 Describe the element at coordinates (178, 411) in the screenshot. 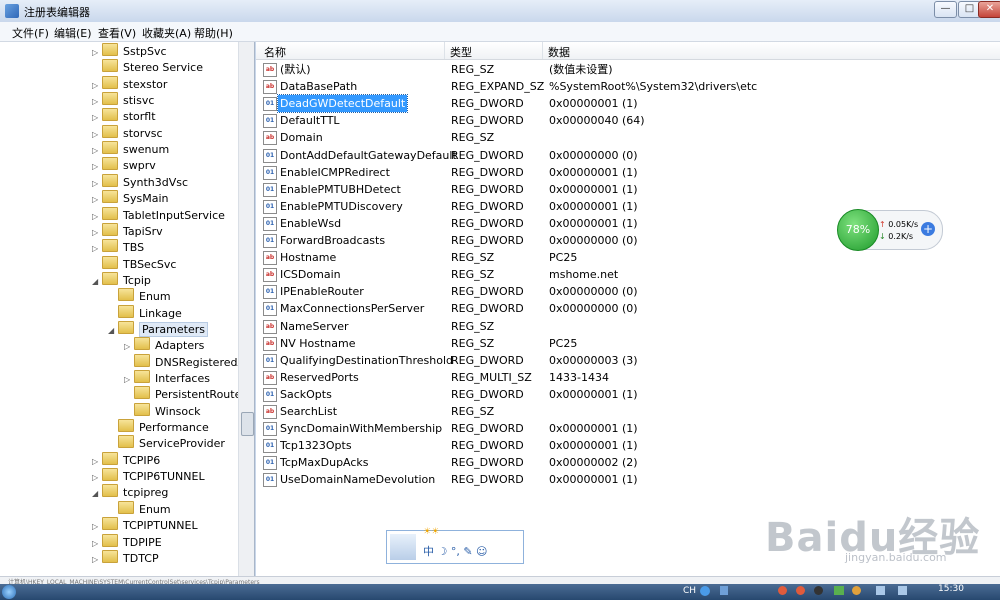

I see `tree-item-label: Winsock` at that location.